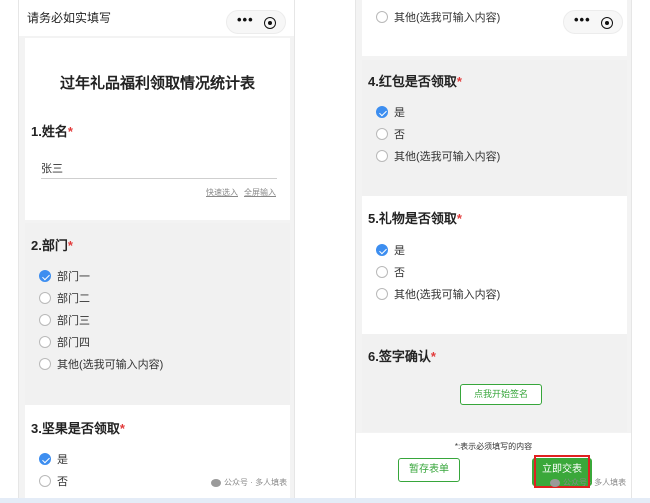  Describe the element at coordinates (501, 394) in the screenshot. I see `start-signature-button: 点我开始签名` at that location.